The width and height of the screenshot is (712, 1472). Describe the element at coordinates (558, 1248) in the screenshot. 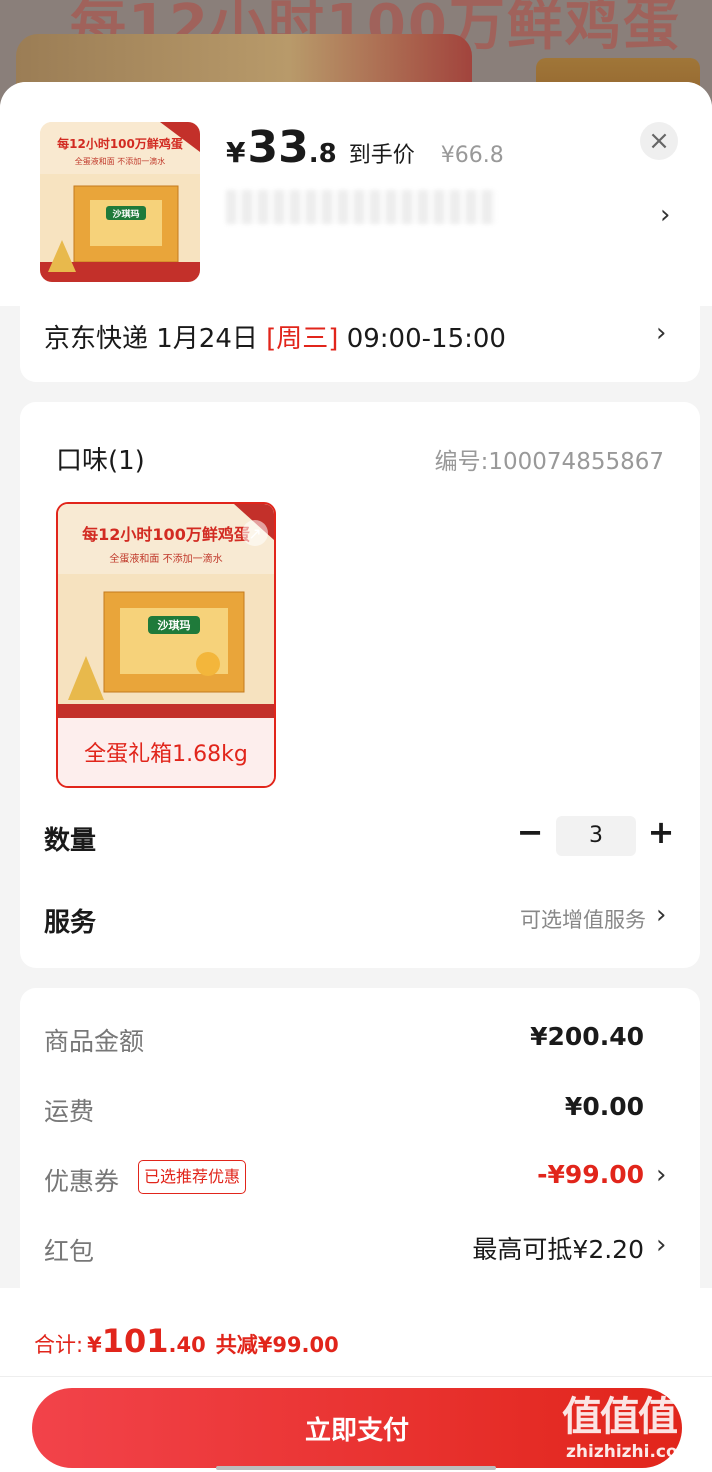

I see `red-packet-value: 最高可抵¥2.20` at that location.